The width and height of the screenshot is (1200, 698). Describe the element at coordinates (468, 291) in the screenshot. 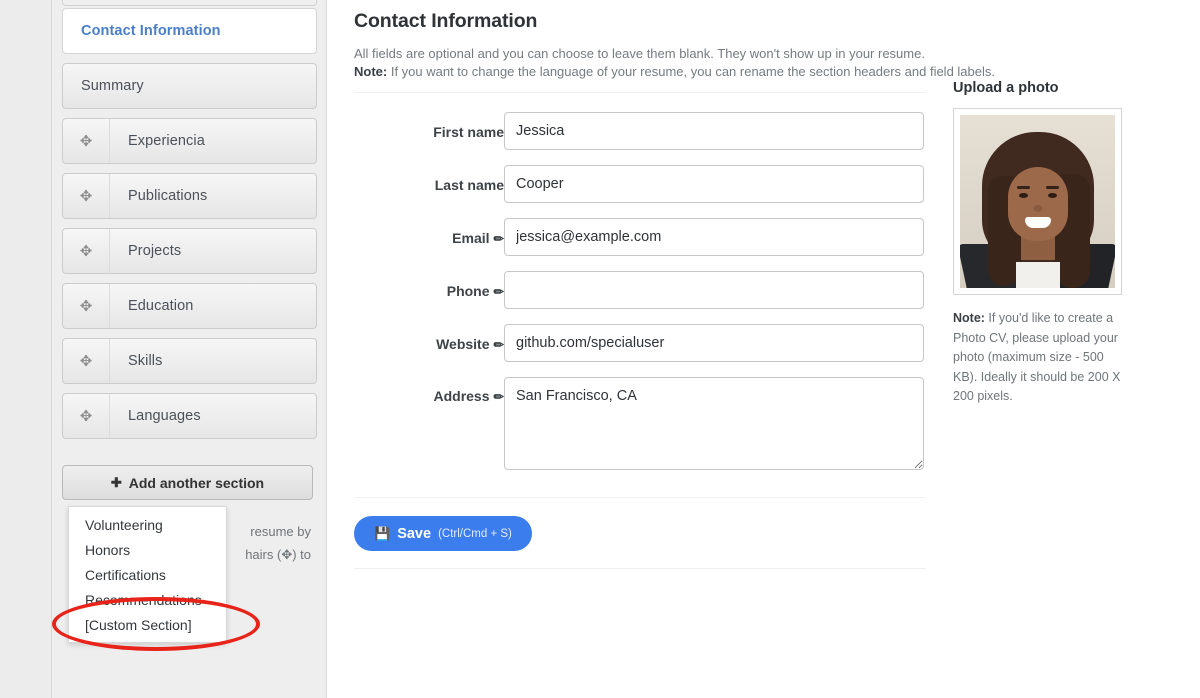

I see `phone-label-text: Phone` at that location.